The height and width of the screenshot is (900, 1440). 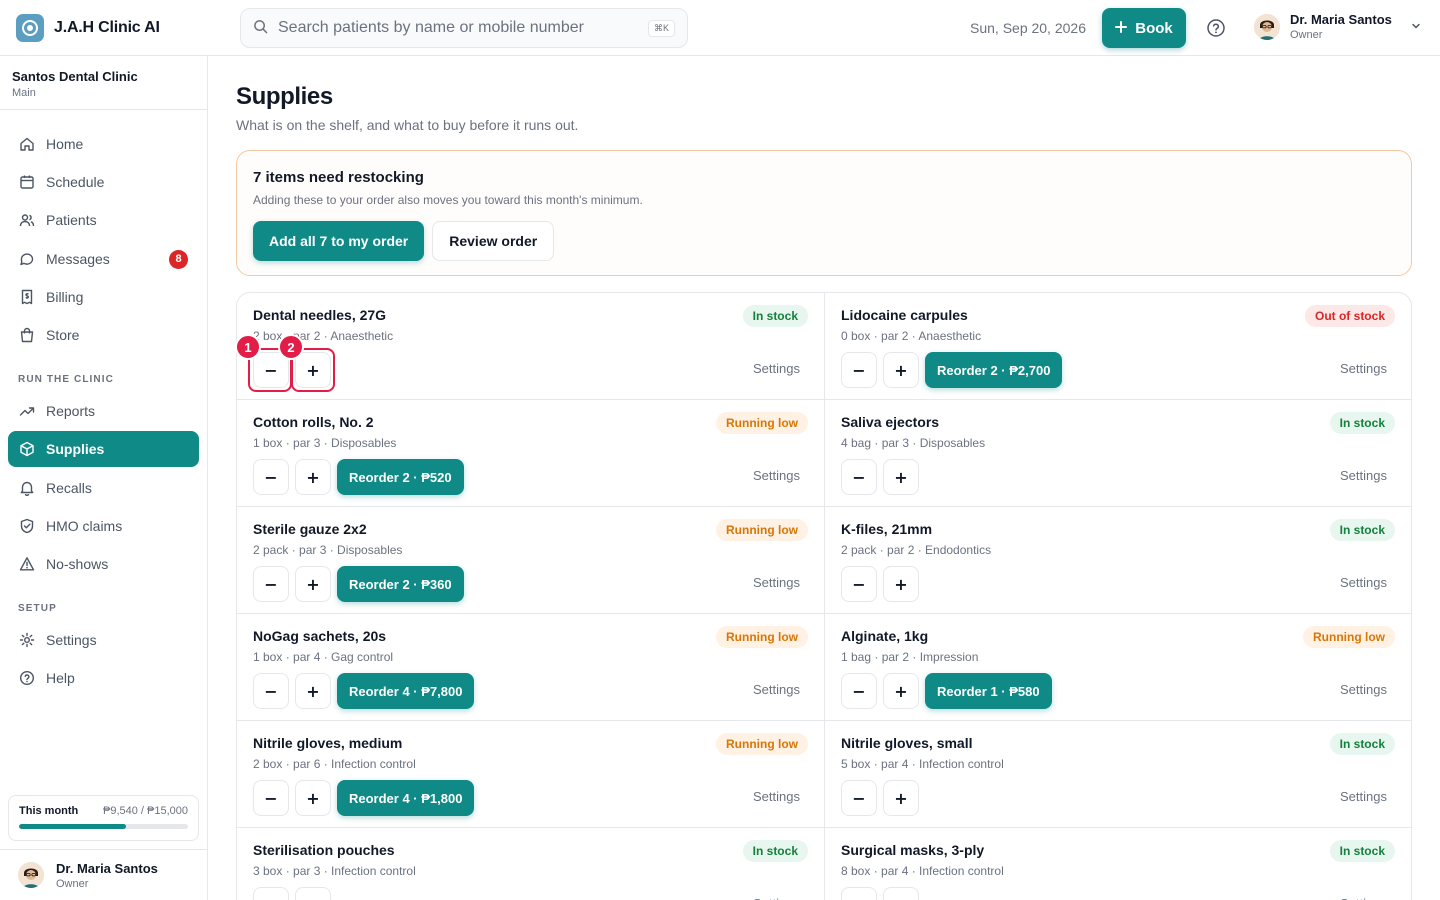 What do you see at coordinates (103, 220) in the screenshot?
I see `sidebar-item-patients: Patients` at bounding box center [103, 220].